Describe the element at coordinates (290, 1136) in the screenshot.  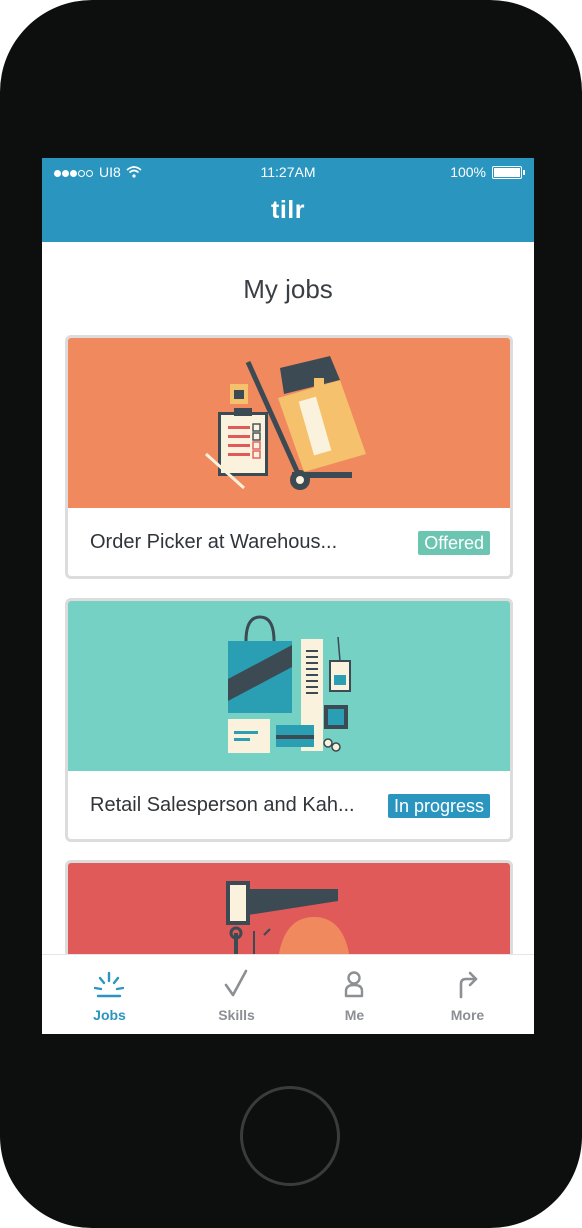
I see `home-button` at that location.